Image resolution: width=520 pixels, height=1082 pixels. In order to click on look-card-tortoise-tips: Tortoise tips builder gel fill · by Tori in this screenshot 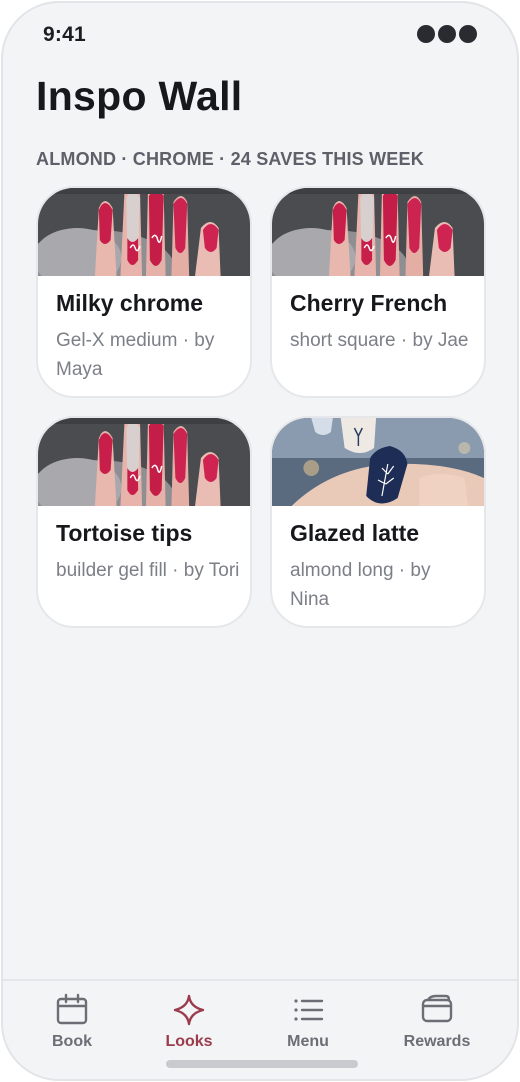, I will do `click(144, 522)`.